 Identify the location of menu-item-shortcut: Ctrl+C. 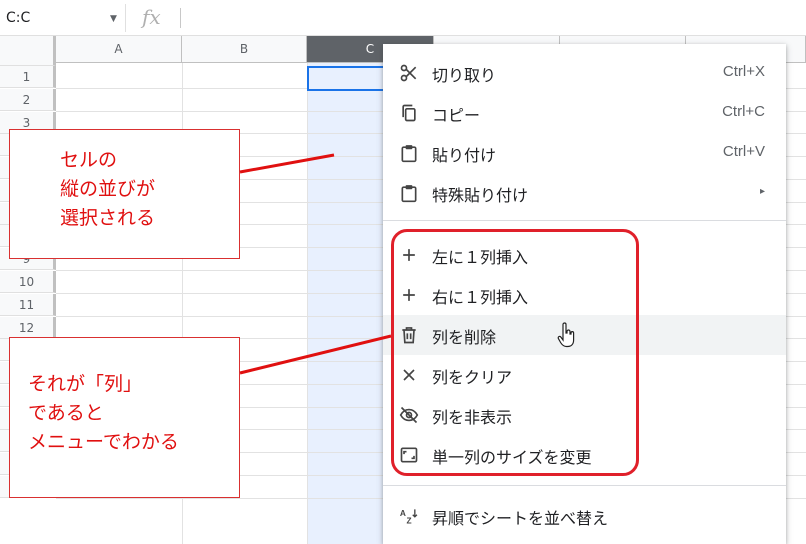
(743, 111).